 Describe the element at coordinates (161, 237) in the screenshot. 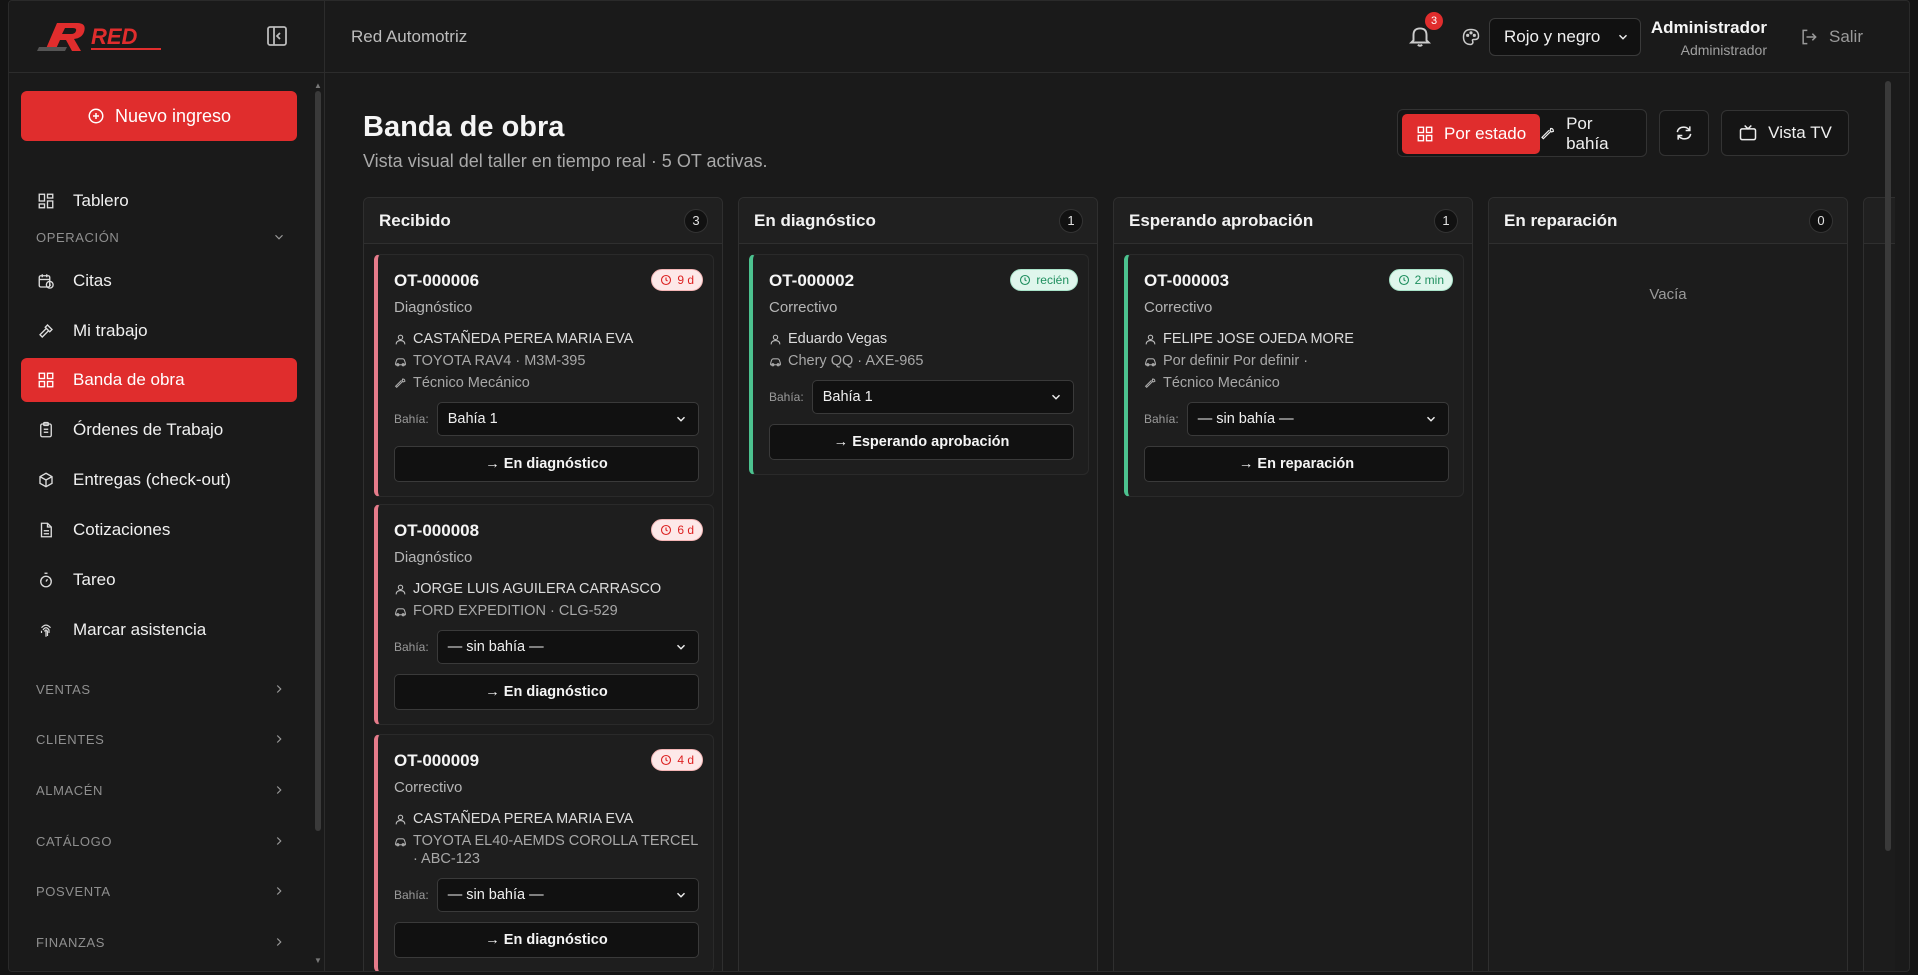

I see `section-operacion: OPERACIÓN` at that location.